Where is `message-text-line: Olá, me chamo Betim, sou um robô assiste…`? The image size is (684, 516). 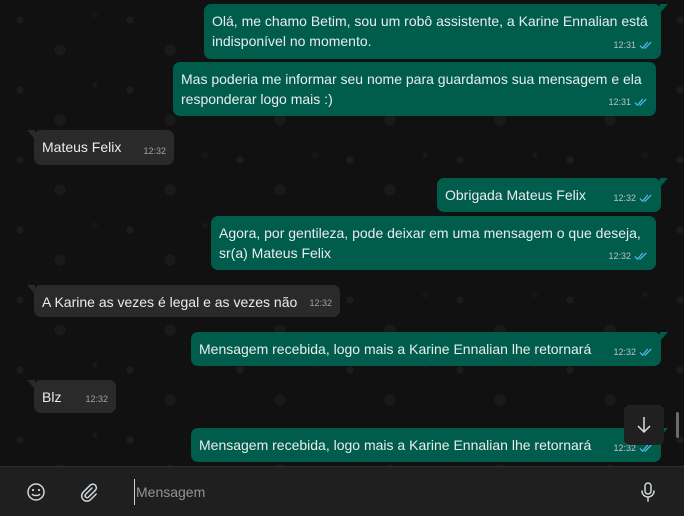
message-text-line: Olá, me chamo Betim, sou um robô assiste… is located at coordinates (430, 21).